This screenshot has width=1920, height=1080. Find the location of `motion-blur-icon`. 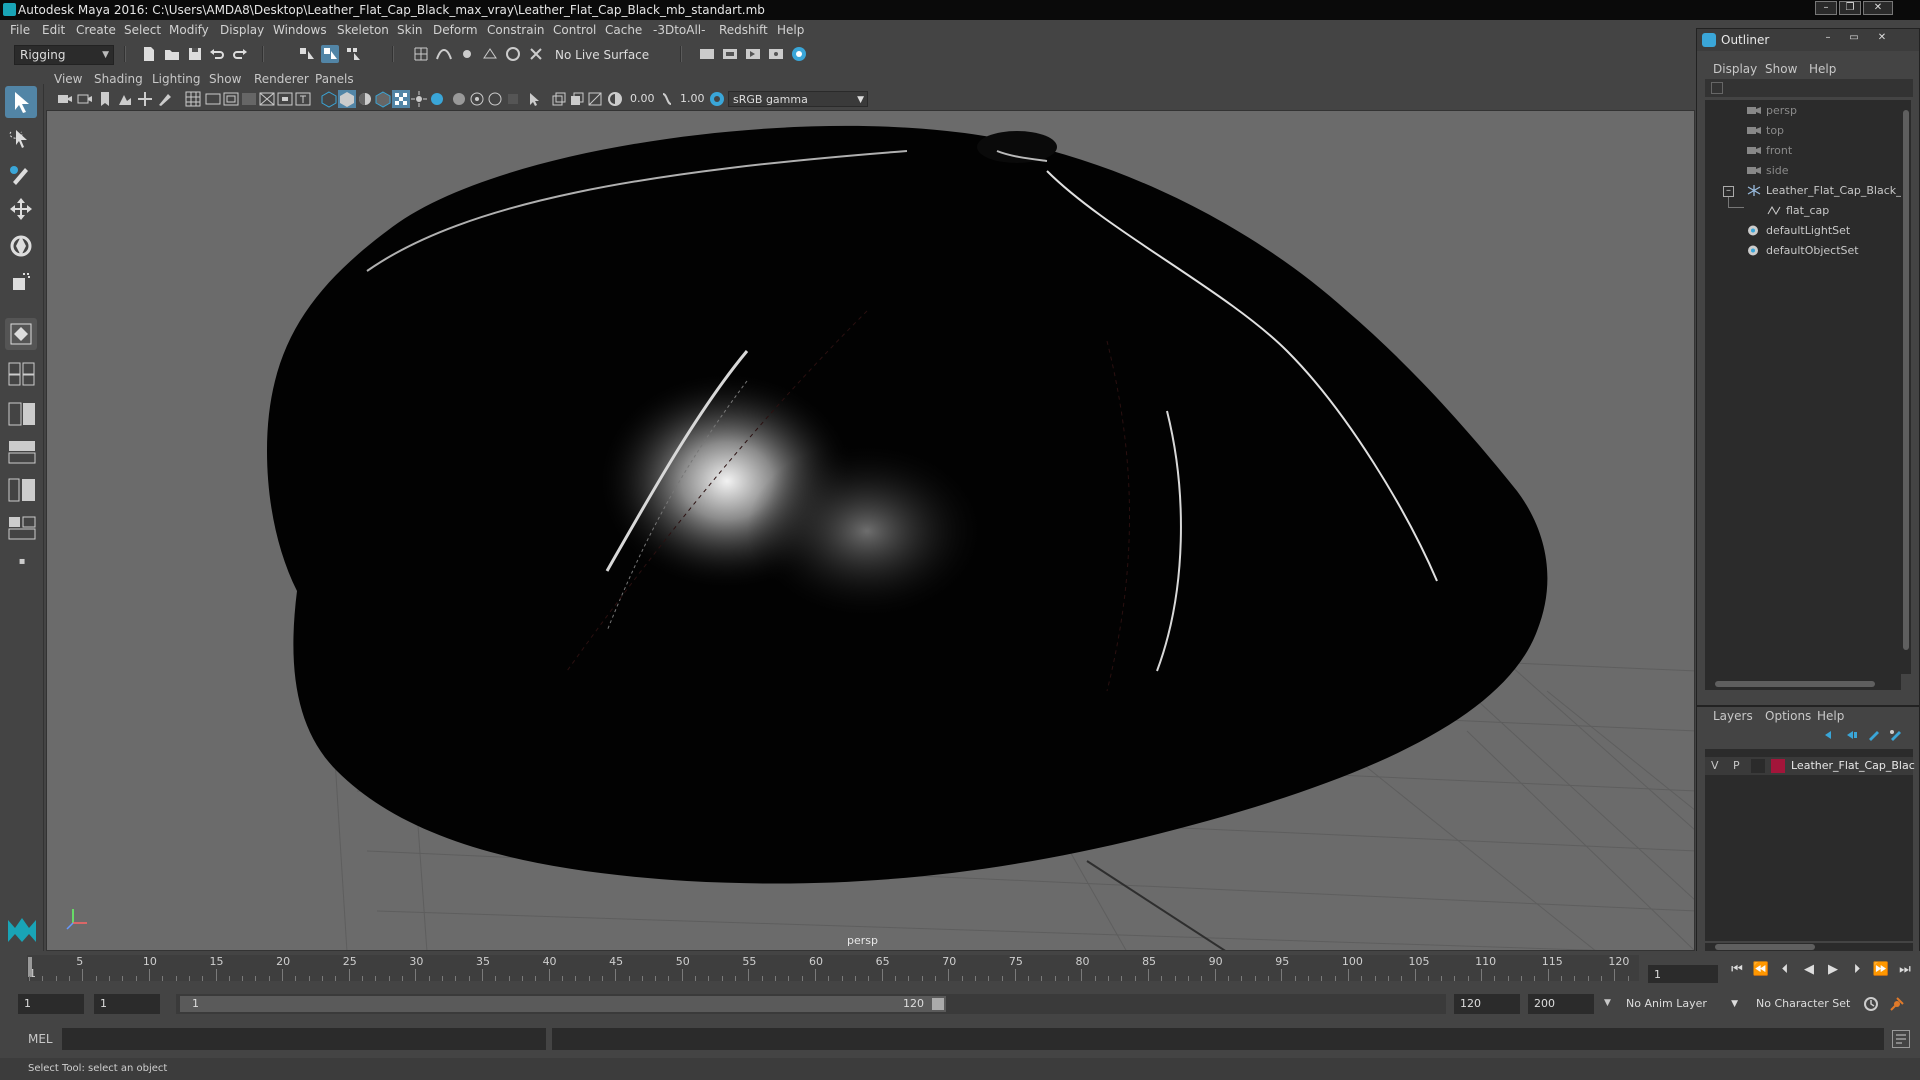

motion-blur-icon is located at coordinates (577, 99).